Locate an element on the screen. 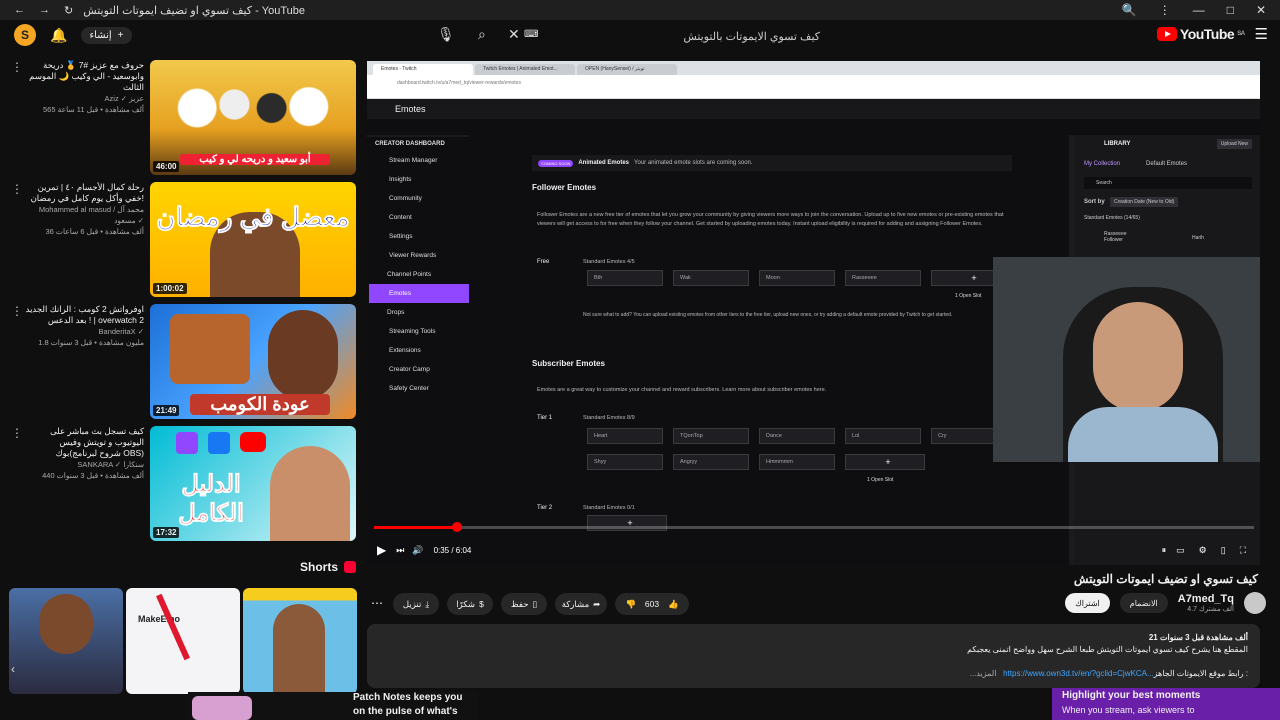 Image resolution: width=1280 pixels, height=720 pixels. emote-slot: Bth is located at coordinates (625, 278).